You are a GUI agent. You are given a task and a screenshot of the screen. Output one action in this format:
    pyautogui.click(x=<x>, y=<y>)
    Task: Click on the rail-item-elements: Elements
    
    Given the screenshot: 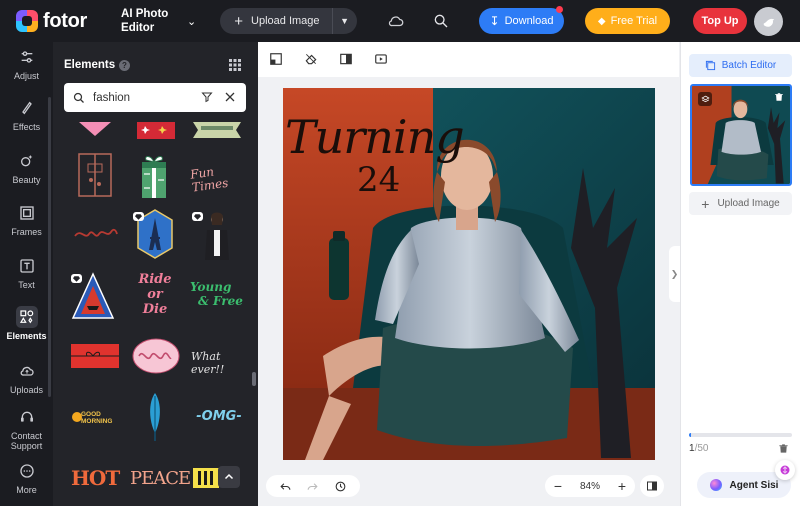 What is the action you would take?
    pyautogui.click(x=26, y=323)
    